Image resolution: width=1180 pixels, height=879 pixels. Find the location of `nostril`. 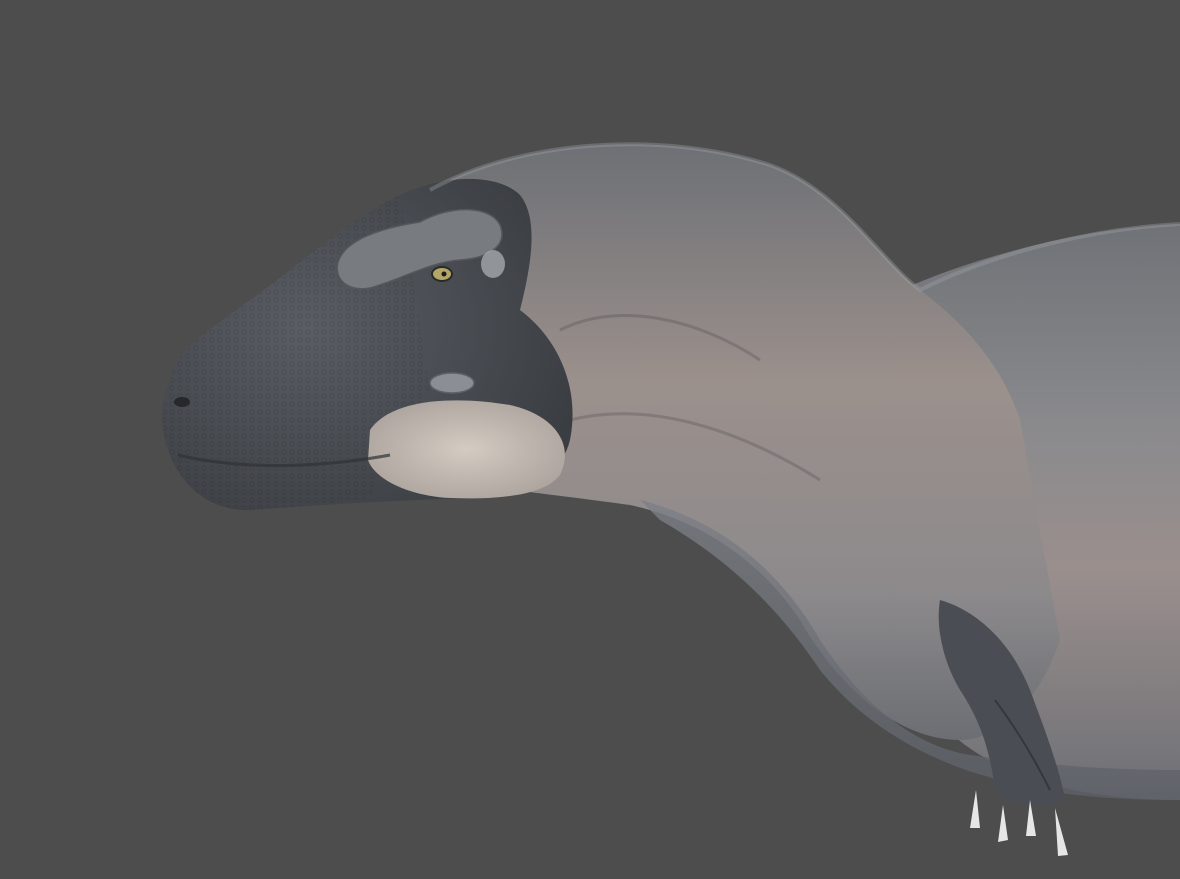

nostril is located at coordinates (182, 402).